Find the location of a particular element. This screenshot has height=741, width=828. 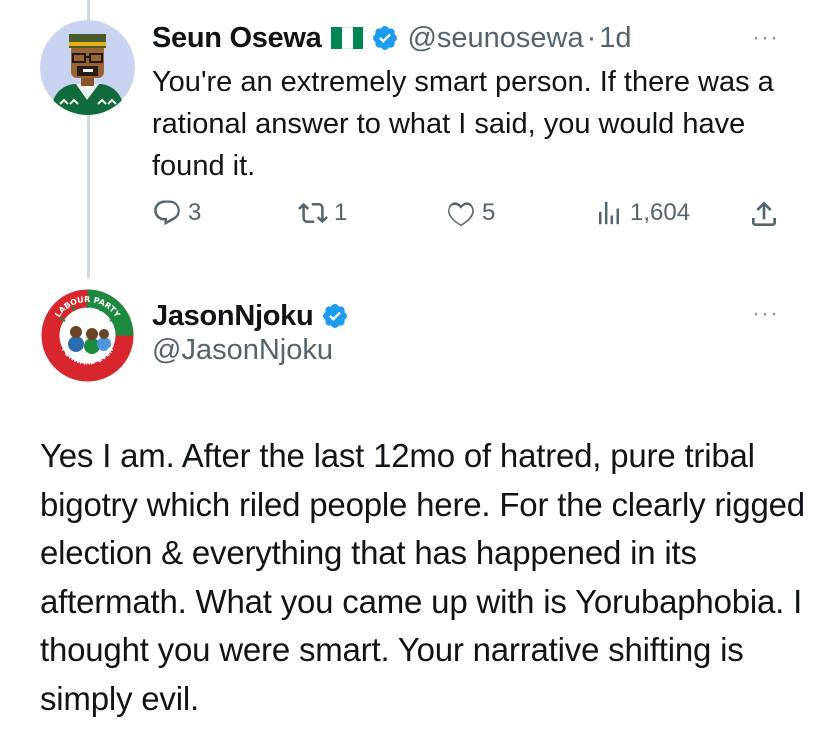

share-icon is located at coordinates (764, 213).